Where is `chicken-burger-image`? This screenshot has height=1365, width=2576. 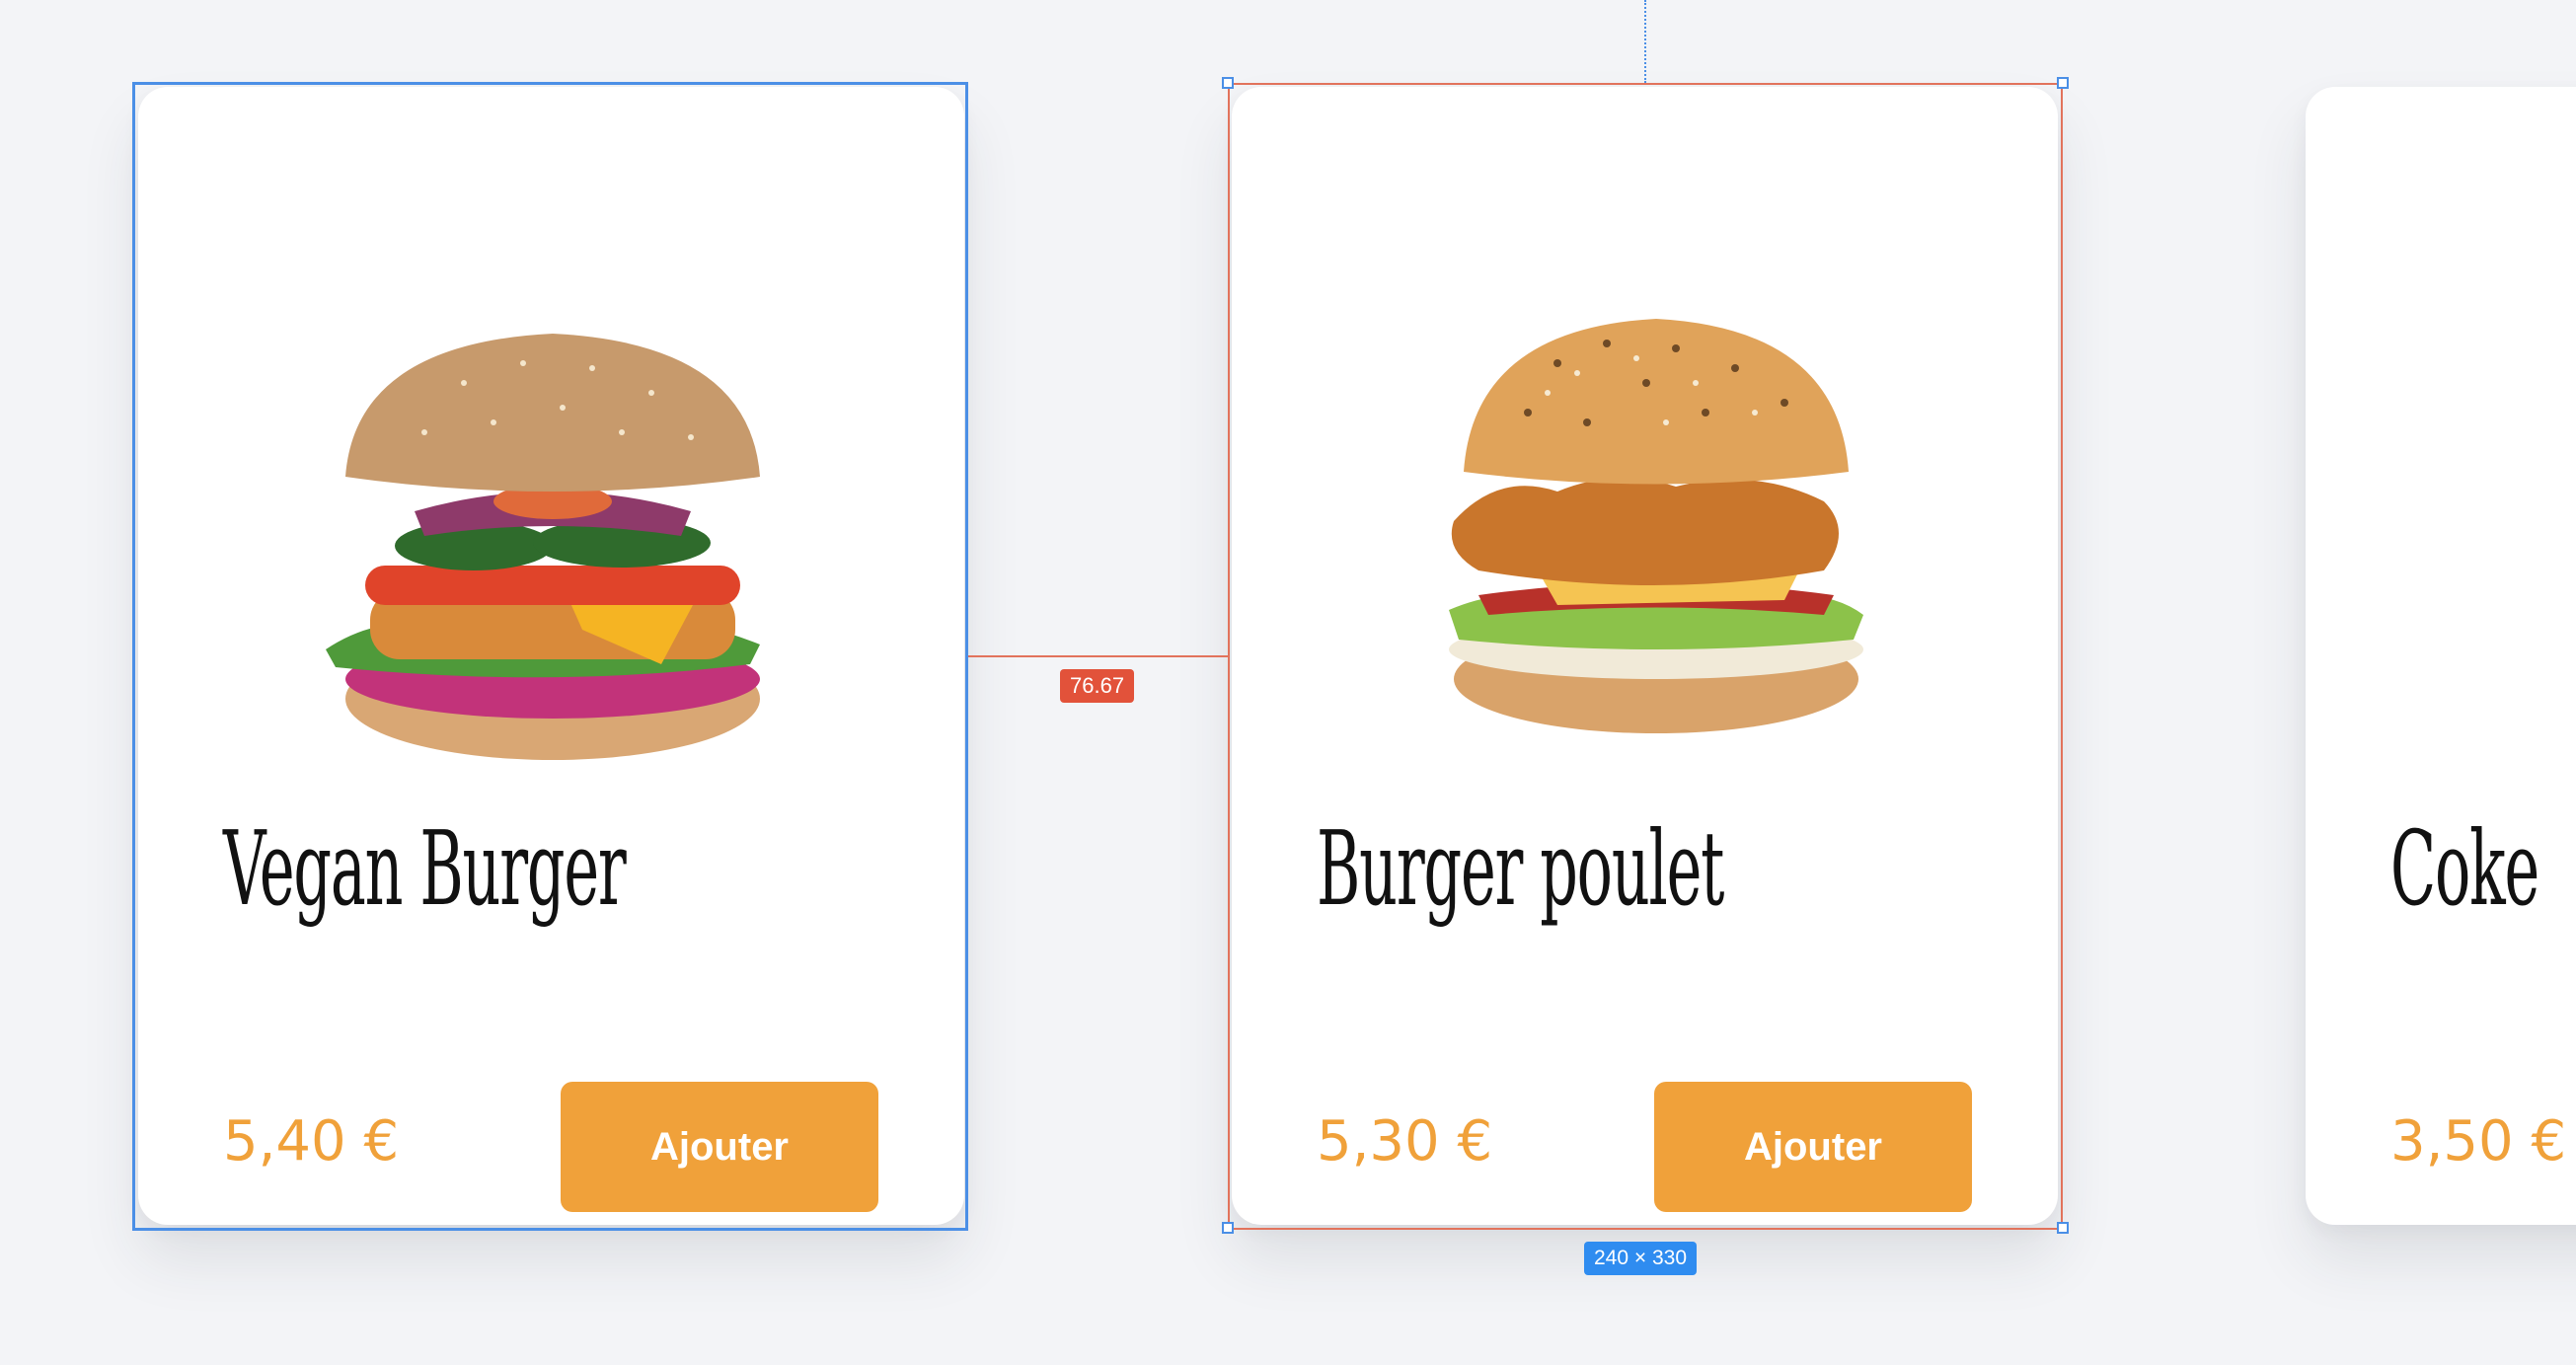 chicken-burger-image is located at coordinates (1645, 550).